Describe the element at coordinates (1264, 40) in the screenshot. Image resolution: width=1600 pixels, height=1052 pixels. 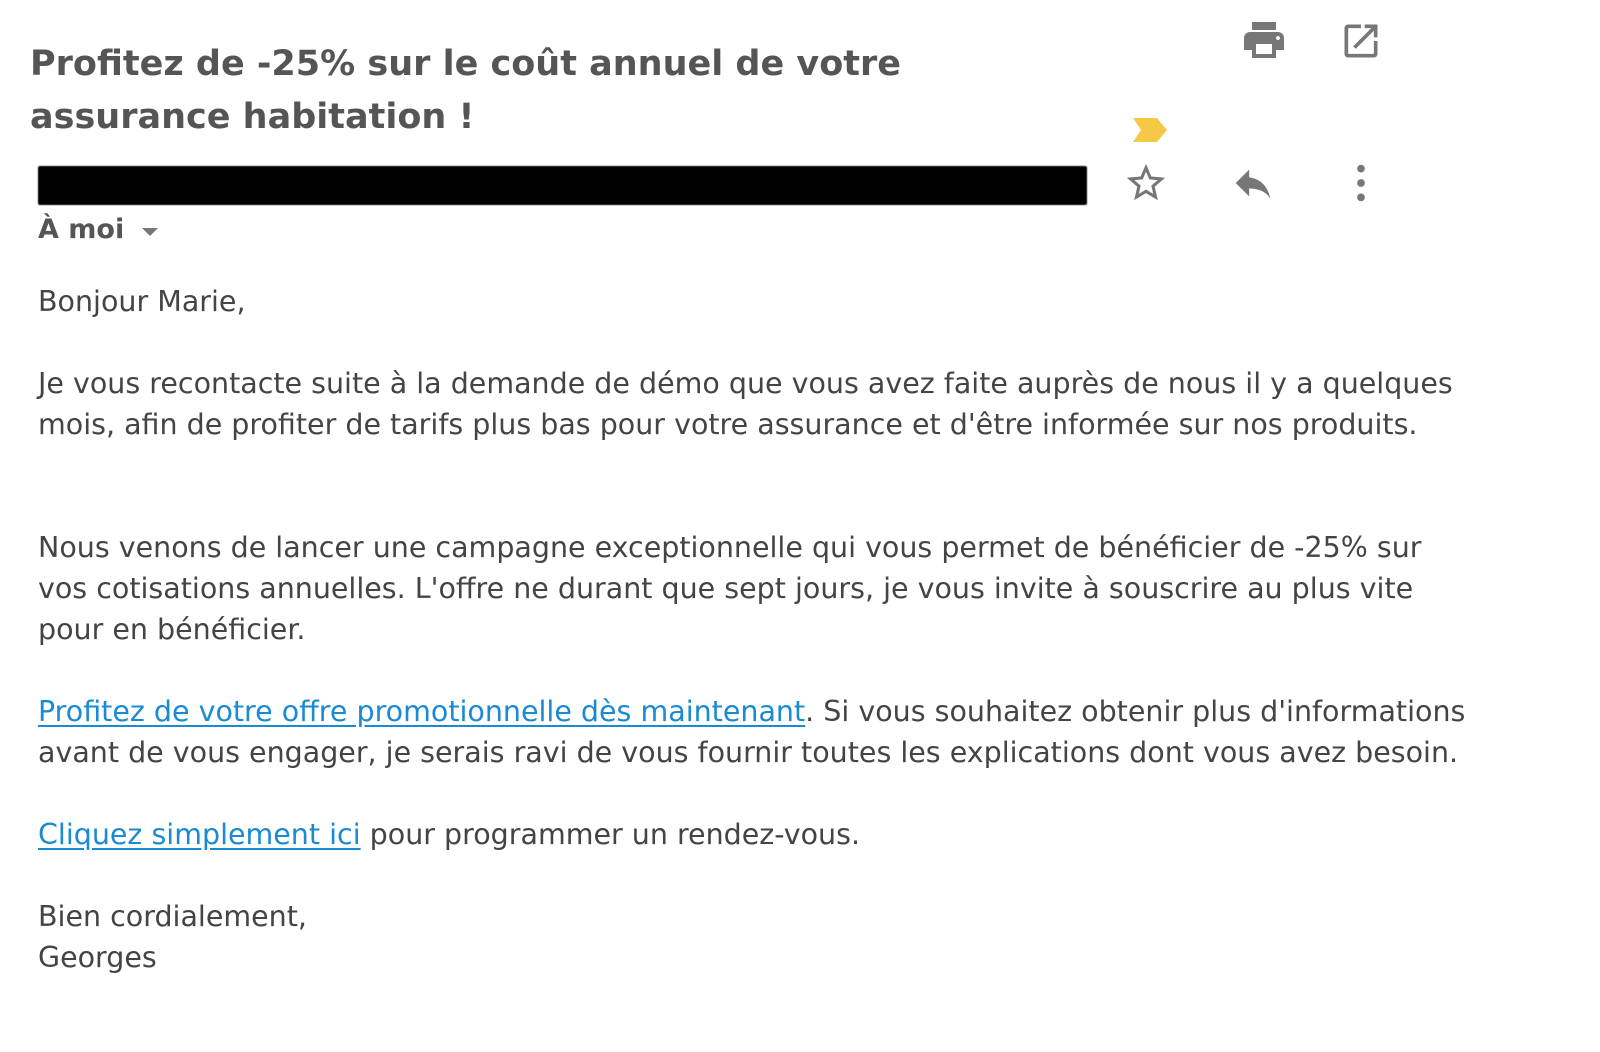
I see `print-icon` at that location.